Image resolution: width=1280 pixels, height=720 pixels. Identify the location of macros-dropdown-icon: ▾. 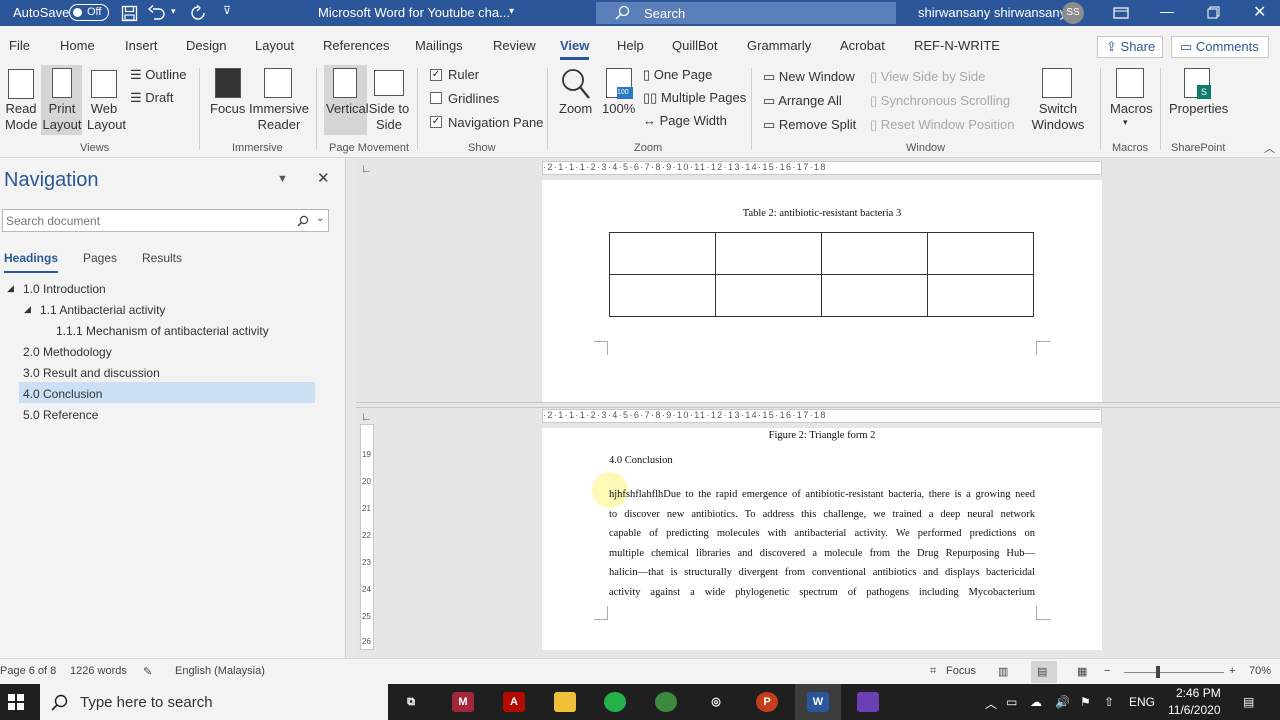
(1125, 122).